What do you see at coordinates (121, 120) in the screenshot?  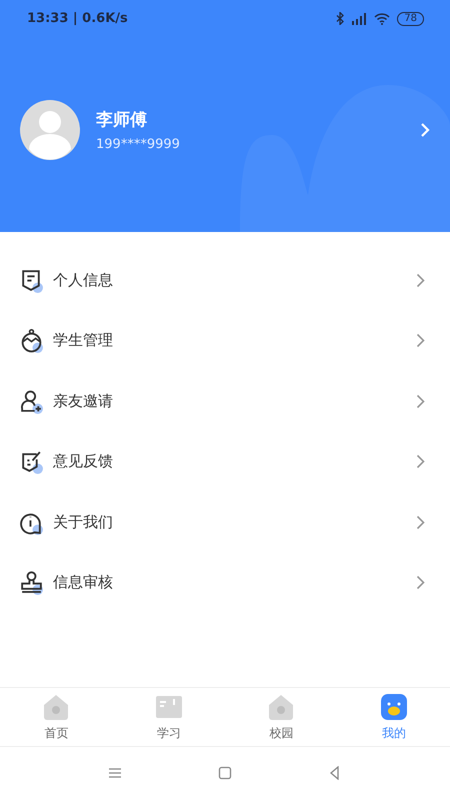 I see `user-name: 李师傅` at bounding box center [121, 120].